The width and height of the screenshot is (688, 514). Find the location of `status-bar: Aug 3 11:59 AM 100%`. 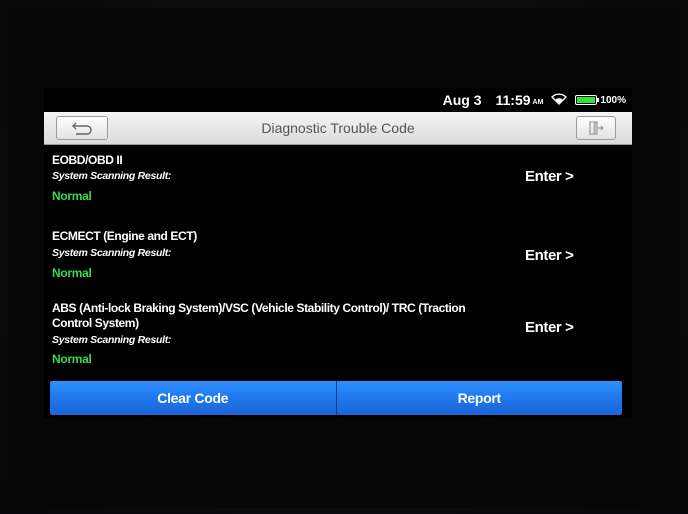

status-bar: Aug 3 11:59 AM 100% is located at coordinates (338, 100).